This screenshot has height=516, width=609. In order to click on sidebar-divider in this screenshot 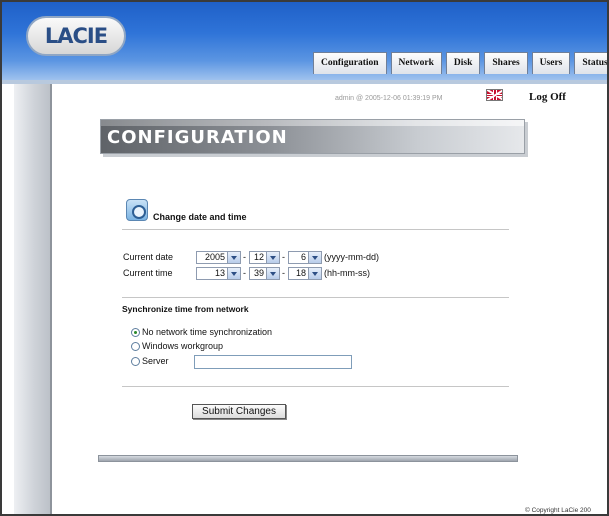, I will do `click(51, 299)`.